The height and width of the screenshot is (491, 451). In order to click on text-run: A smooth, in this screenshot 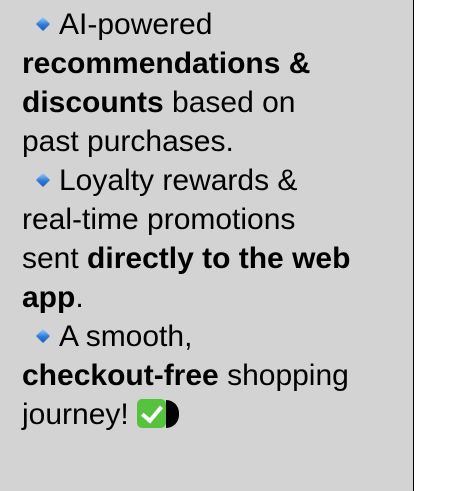, I will do `click(126, 336)`.